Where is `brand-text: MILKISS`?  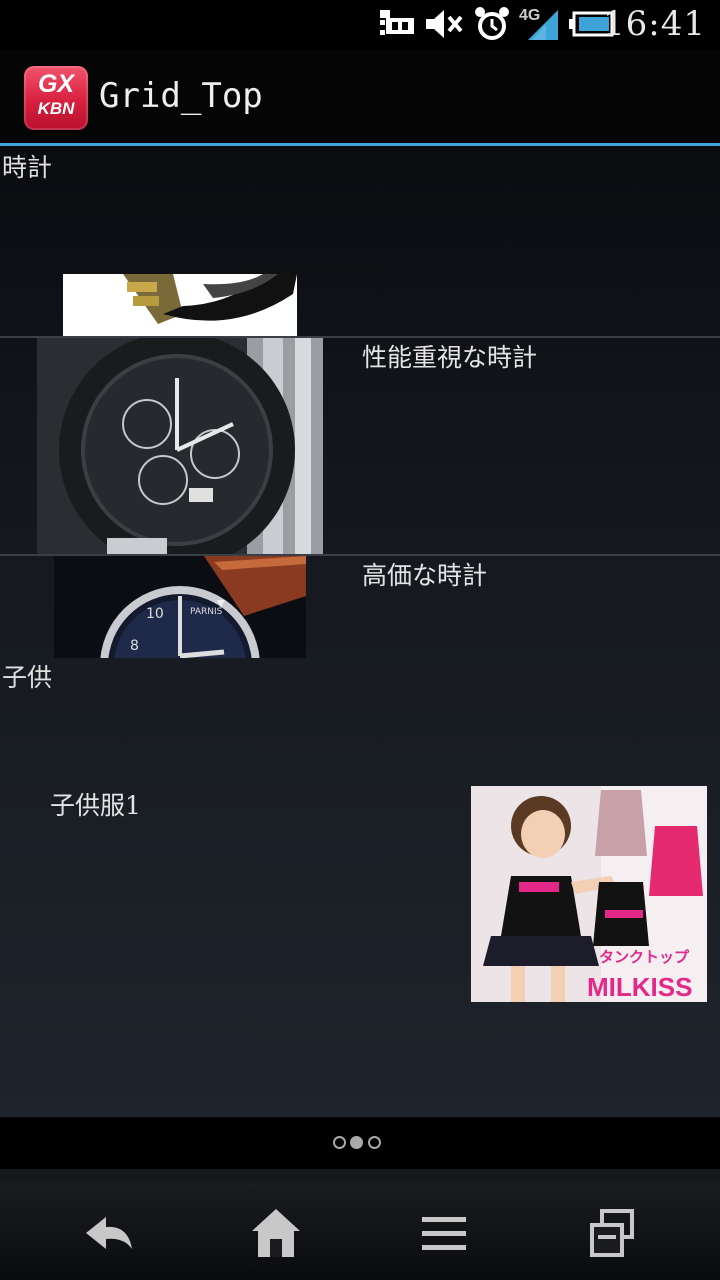 brand-text: MILKISS is located at coordinates (639, 987).